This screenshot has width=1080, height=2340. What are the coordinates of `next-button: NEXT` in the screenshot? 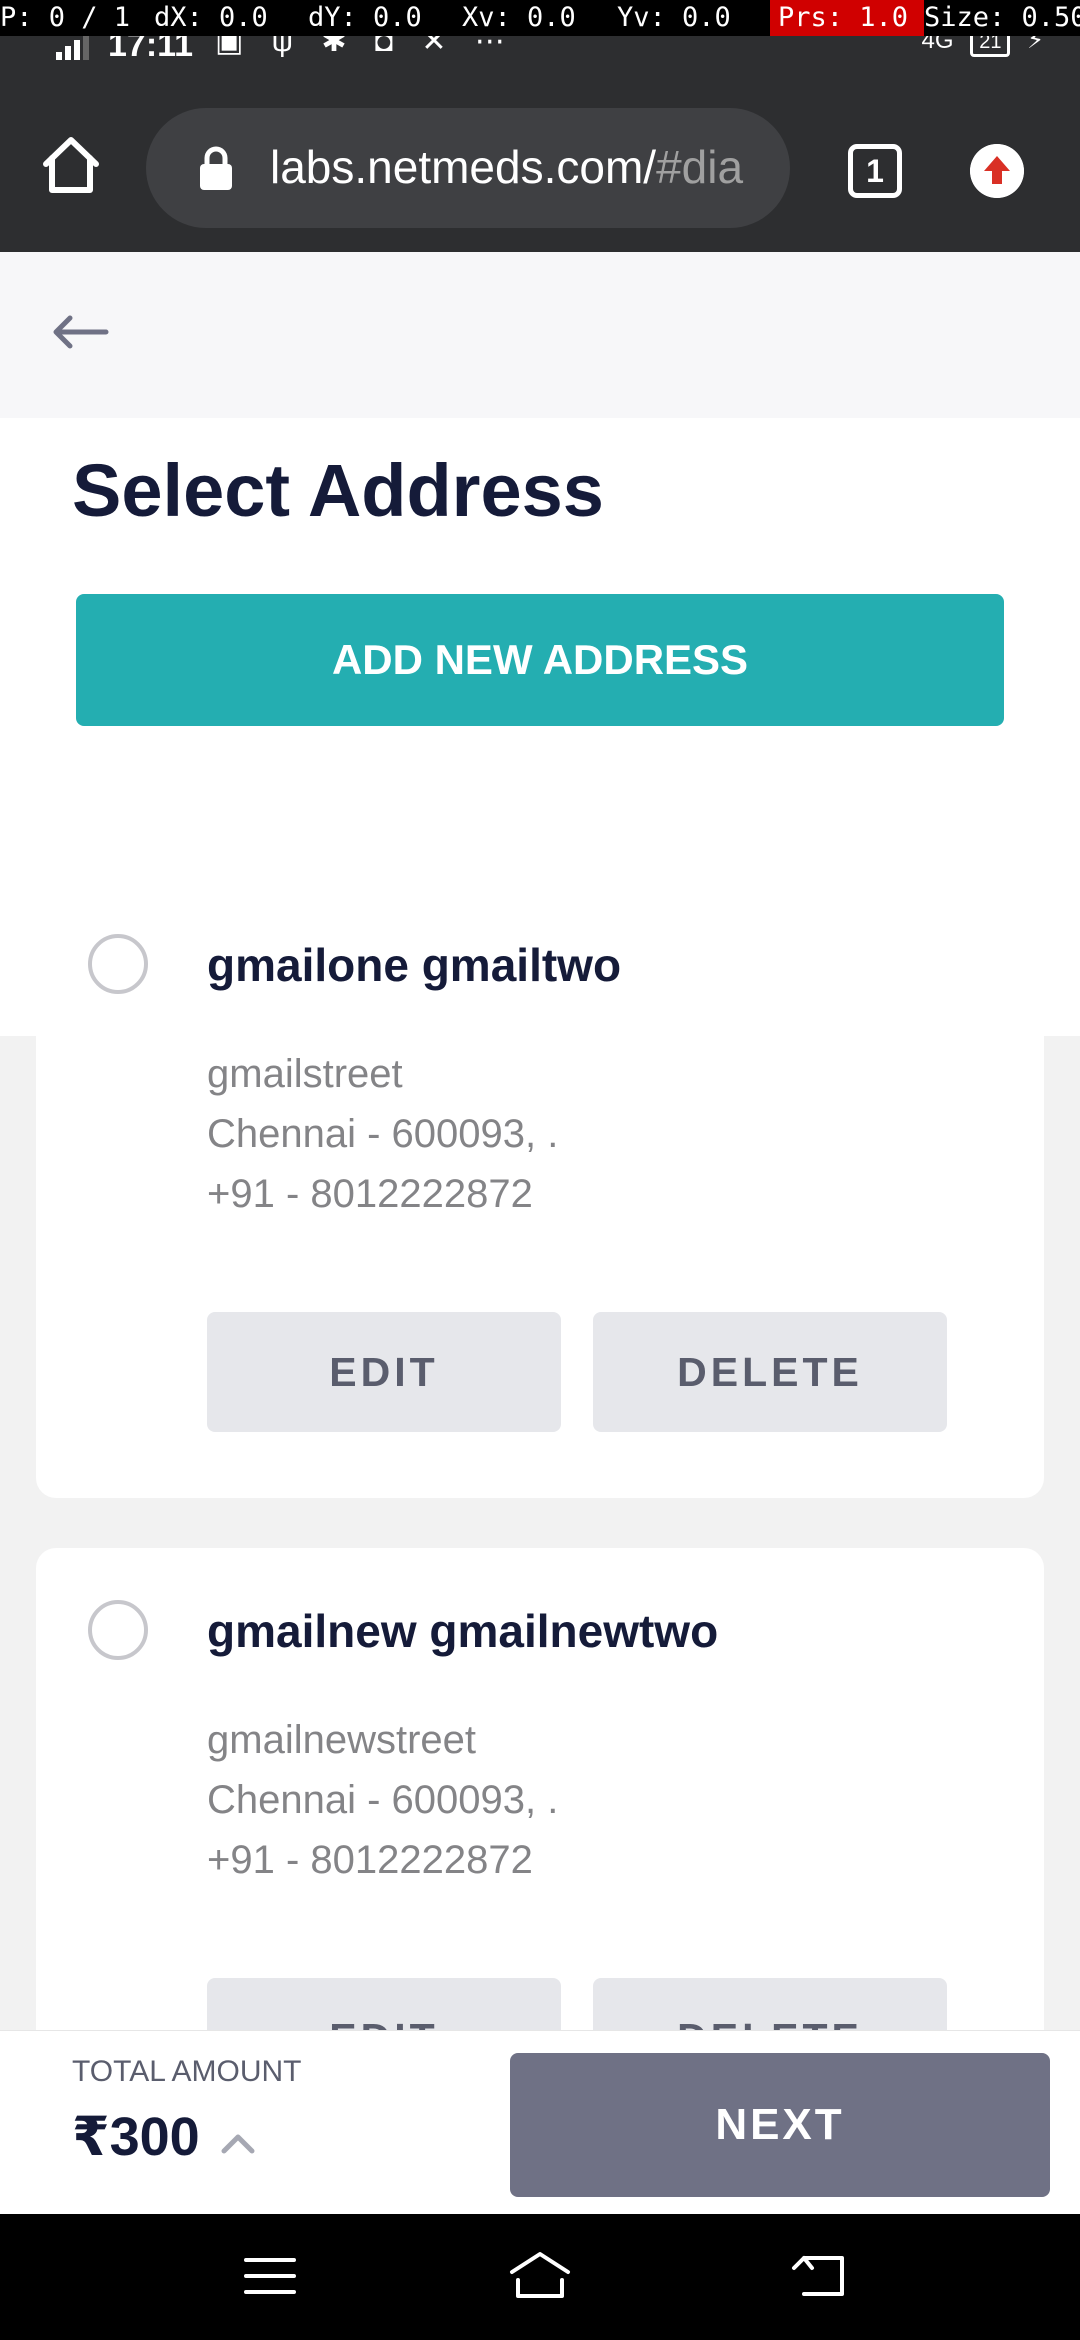 It's located at (780, 2125).